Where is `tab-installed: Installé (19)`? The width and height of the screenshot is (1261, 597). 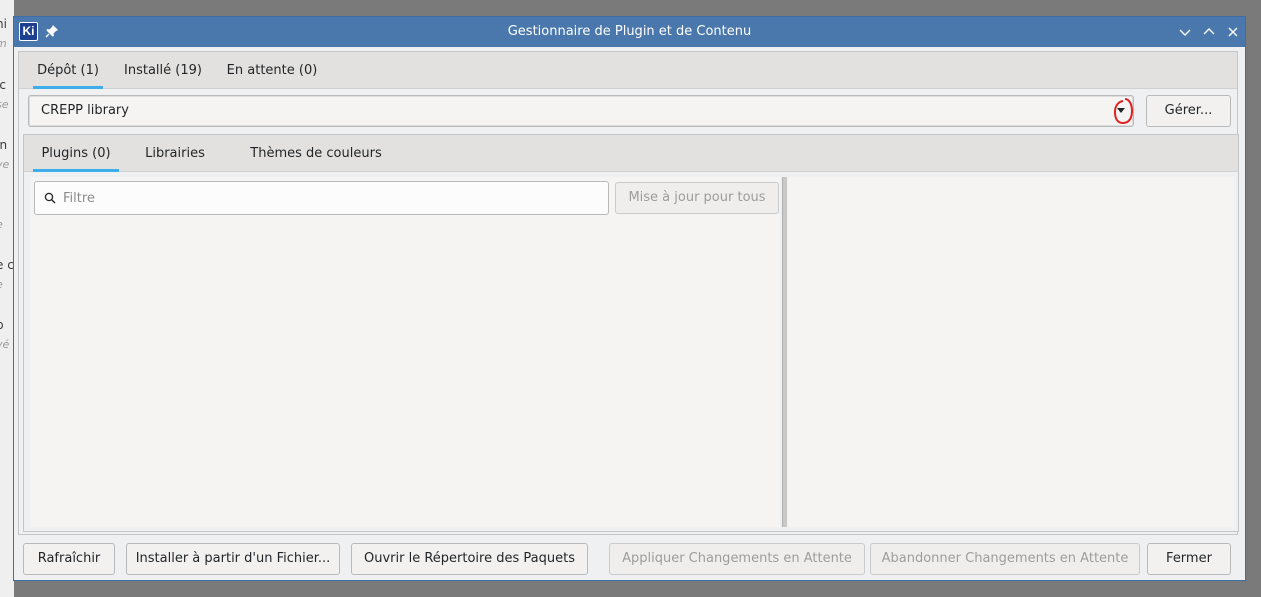 tab-installed: Installé (19) is located at coordinates (163, 70).